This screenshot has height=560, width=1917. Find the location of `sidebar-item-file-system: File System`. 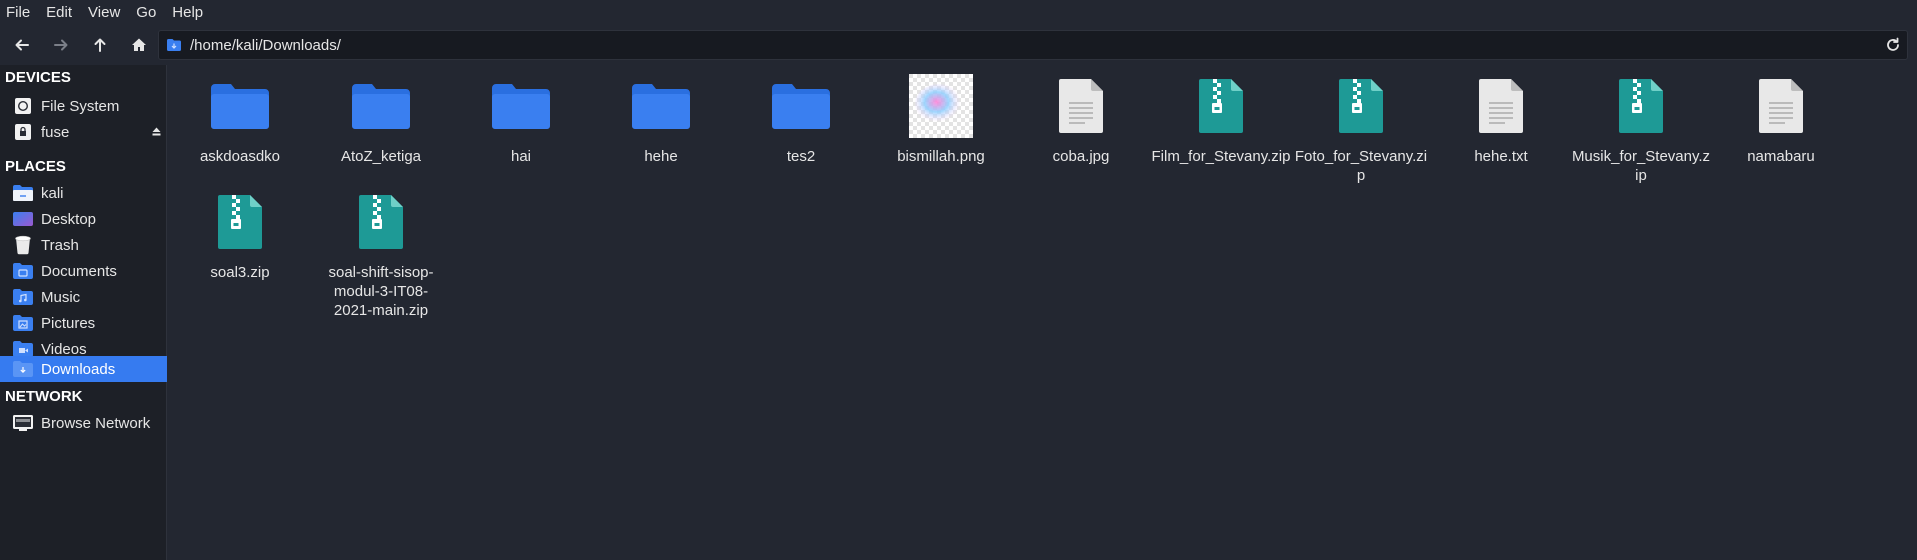

sidebar-item-file-system: File System is located at coordinates (83, 106).